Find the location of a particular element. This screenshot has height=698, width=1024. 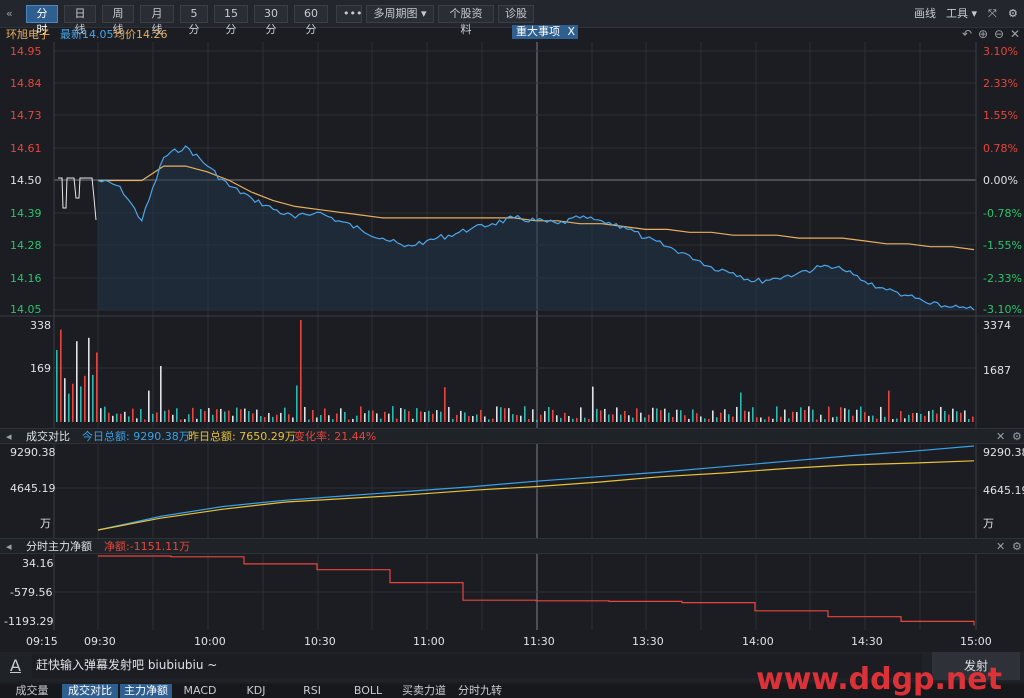

volume-tick: 338 is located at coordinates (40, 325).